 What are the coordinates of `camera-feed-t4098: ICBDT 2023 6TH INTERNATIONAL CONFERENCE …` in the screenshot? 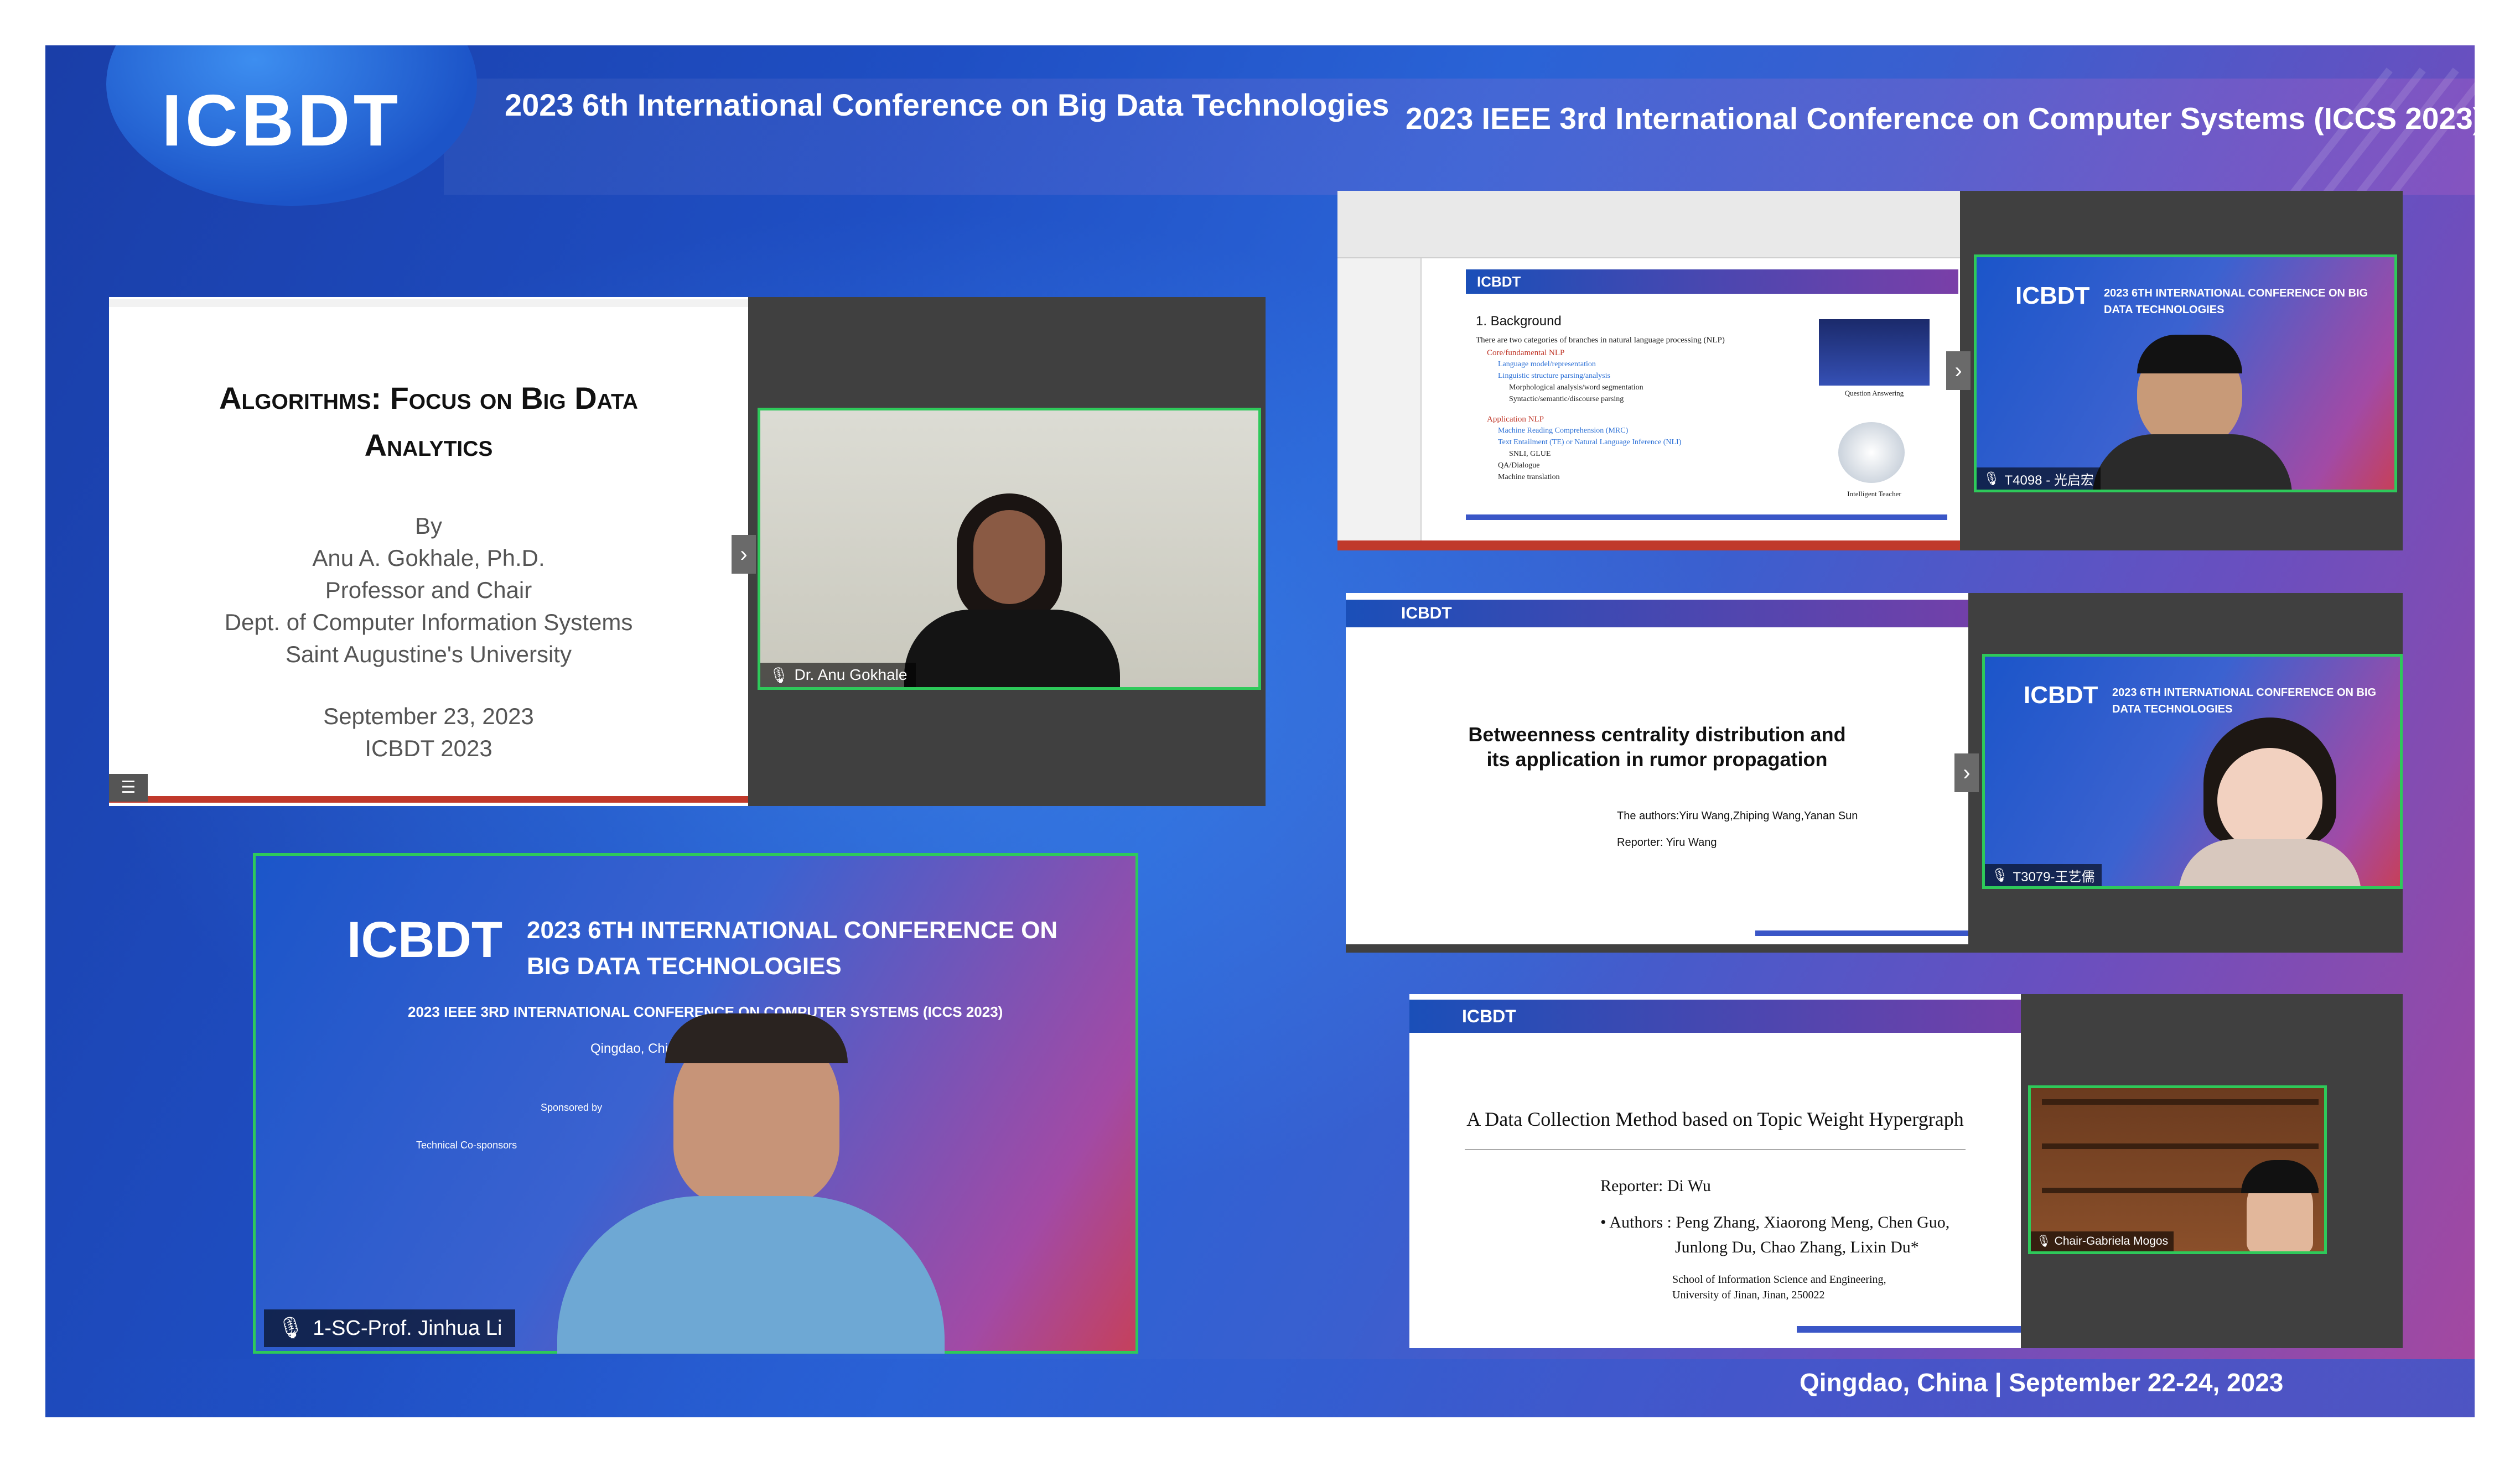 It's located at (2185, 373).